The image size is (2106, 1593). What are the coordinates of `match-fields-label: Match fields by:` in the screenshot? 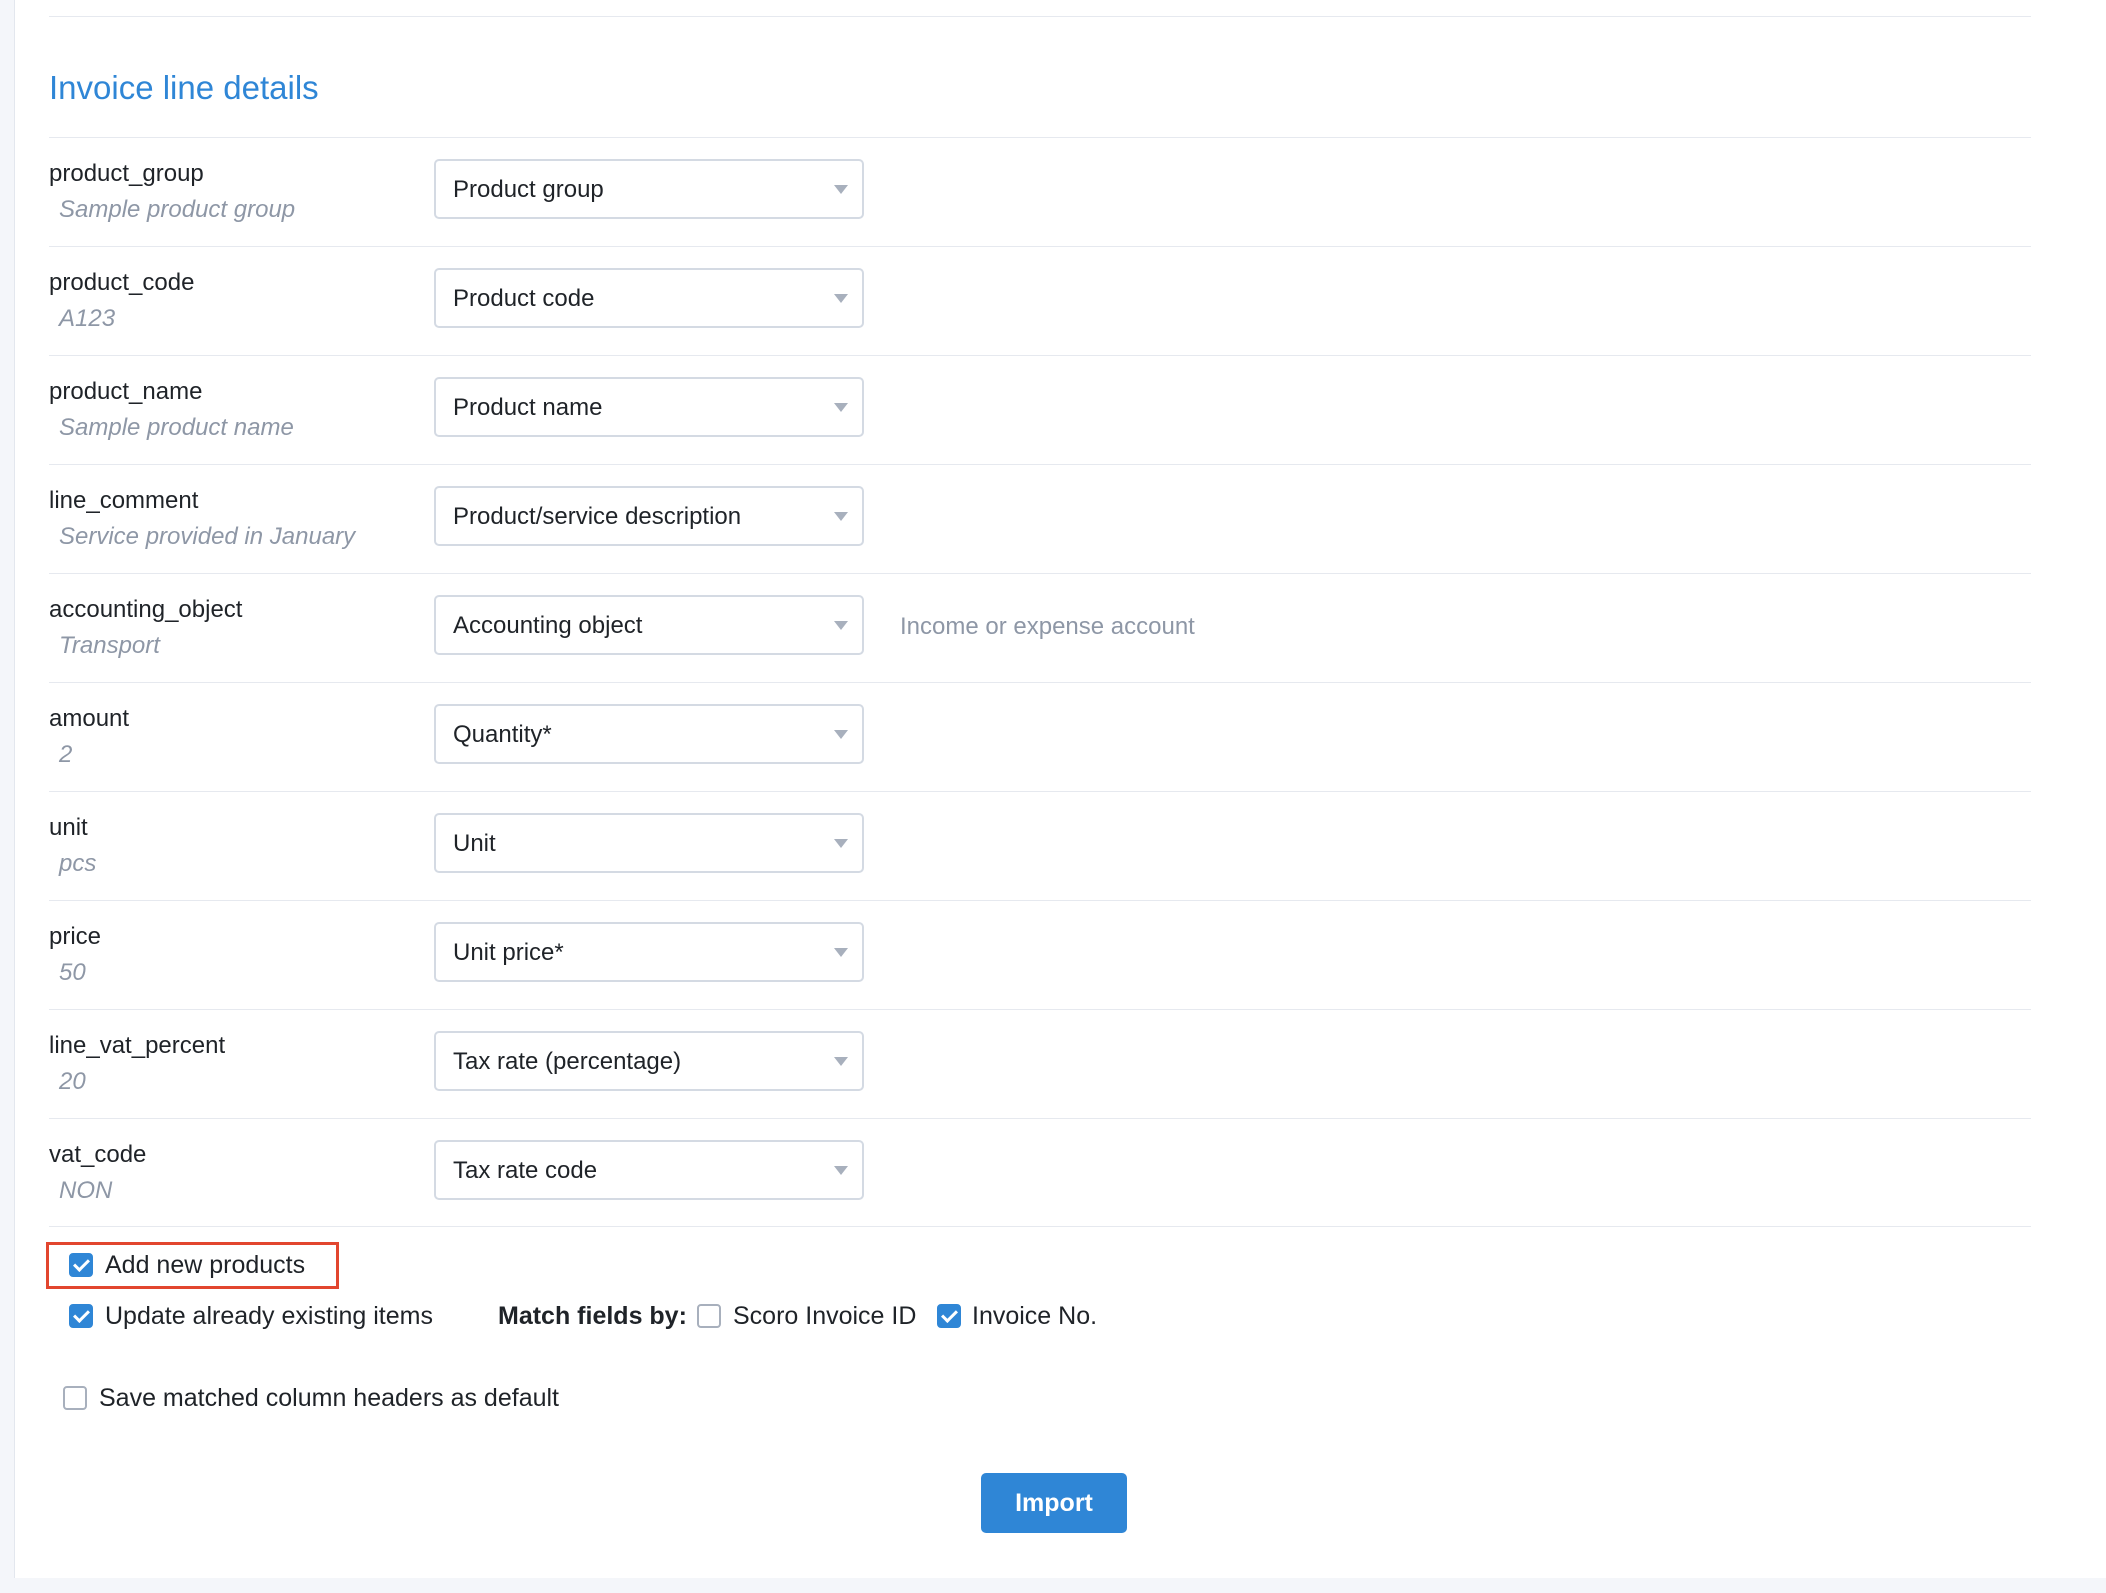 It's located at (592, 1316).